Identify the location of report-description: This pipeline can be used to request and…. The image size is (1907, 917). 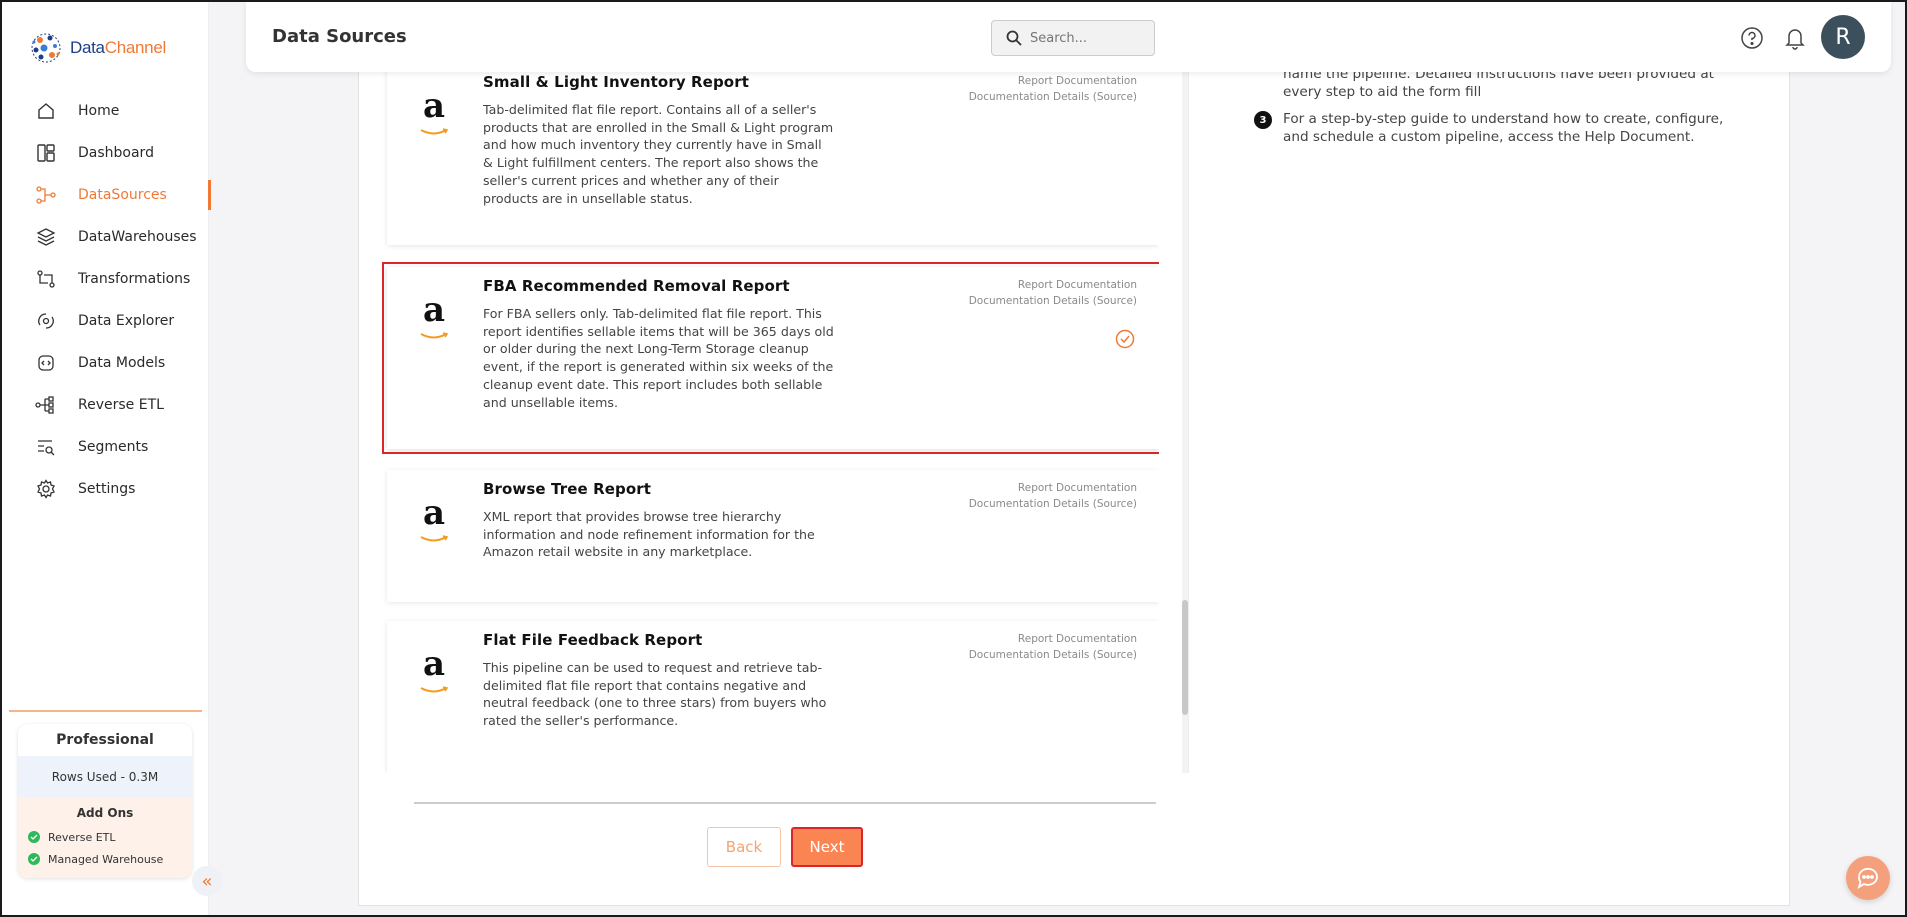
(655, 694).